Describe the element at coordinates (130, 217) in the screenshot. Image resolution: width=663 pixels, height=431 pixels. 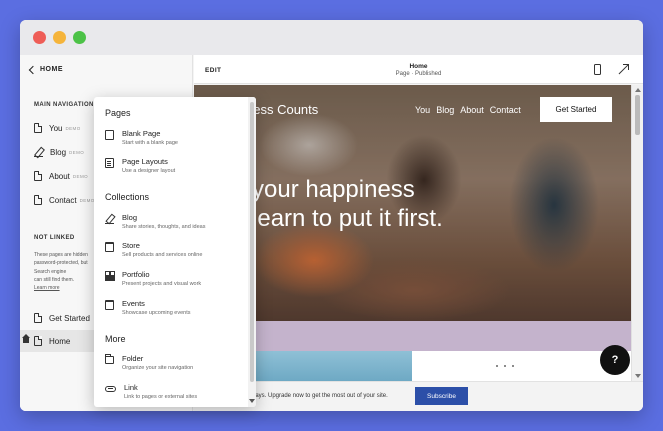
I see `menu-item-title: Blog` at that location.